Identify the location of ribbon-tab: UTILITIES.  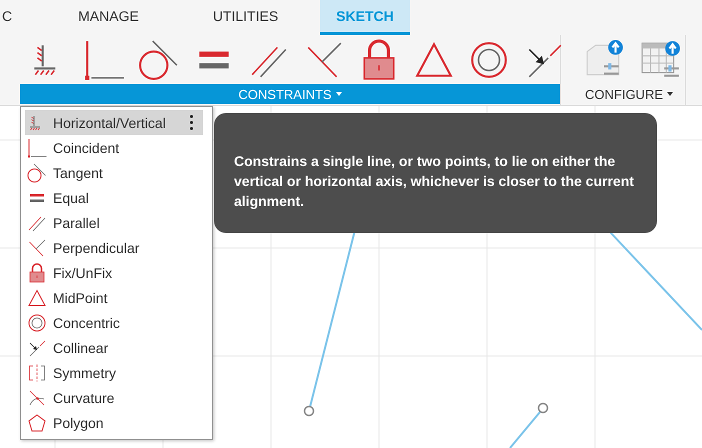
(245, 17).